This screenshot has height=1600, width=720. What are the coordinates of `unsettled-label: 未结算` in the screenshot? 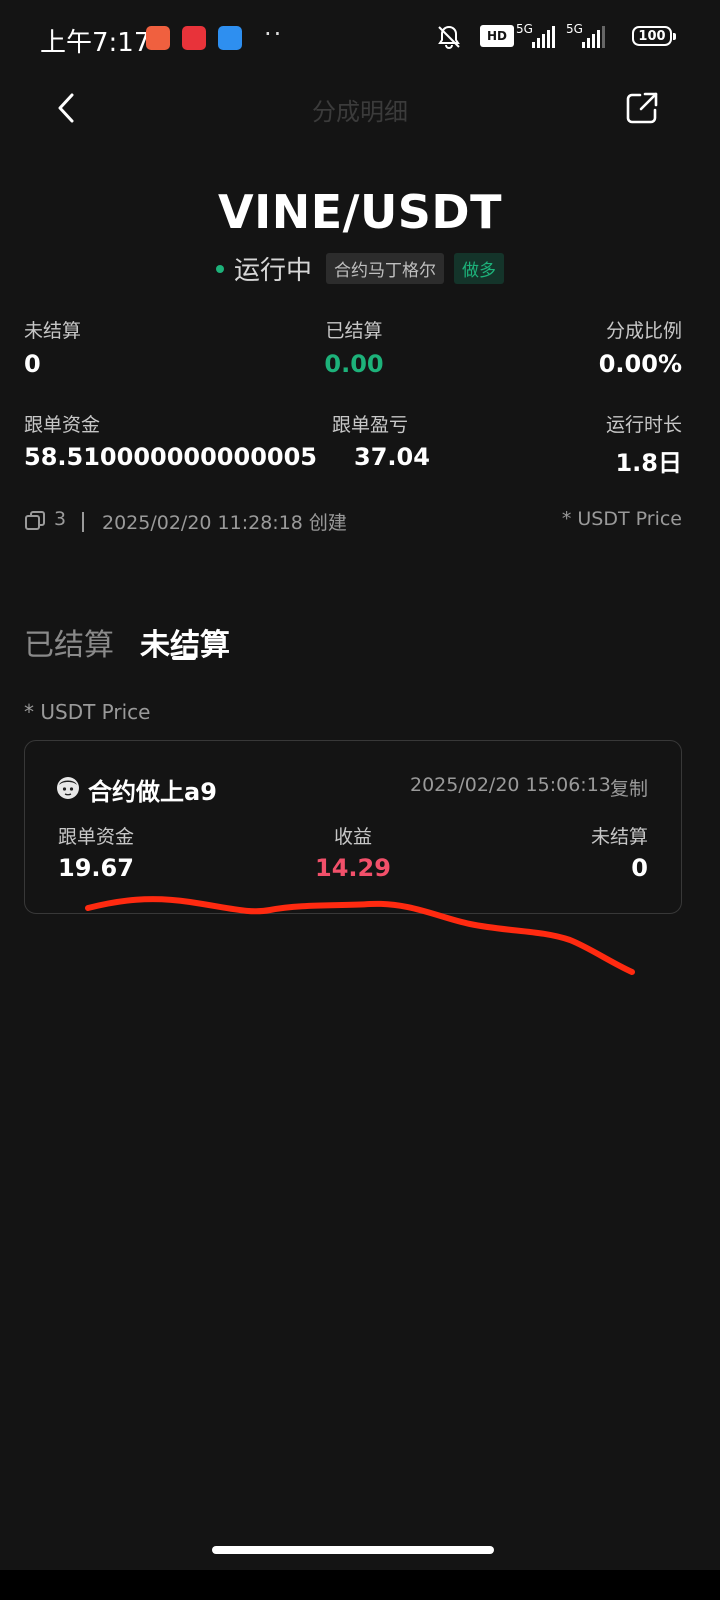 It's located at (53, 331).